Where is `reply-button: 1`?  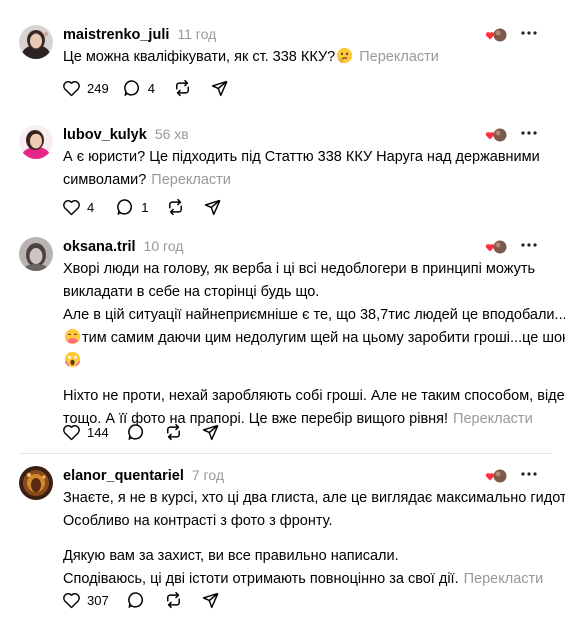
reply-button: 1 is located at coordinates (132, 207).